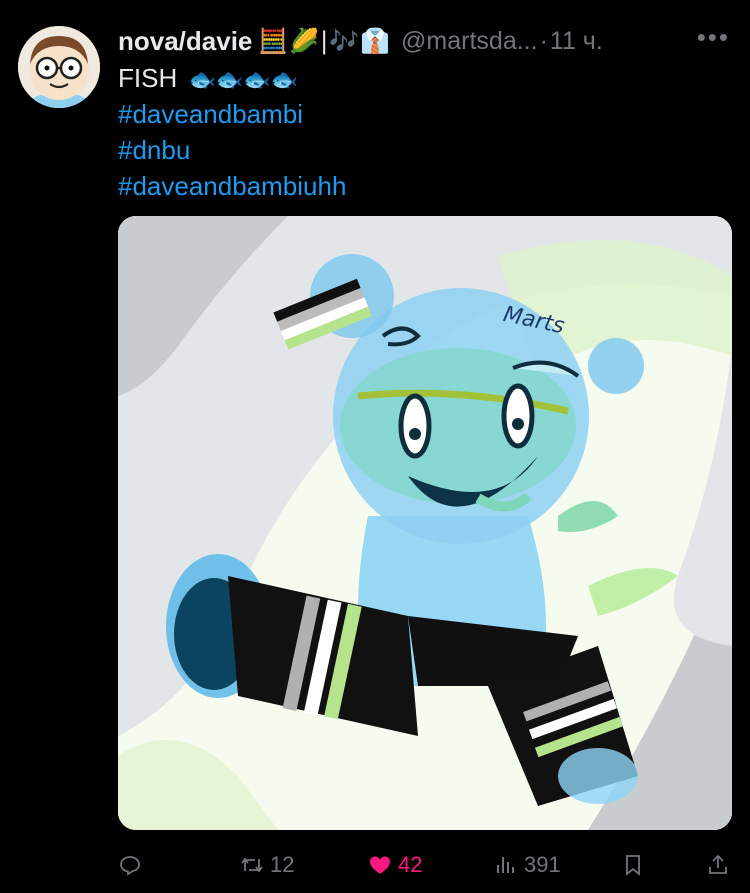  What do you see at coordinates (282, 864) in the screenshot?
I see `retweet-count: 12` at bounding box center [282, 864].